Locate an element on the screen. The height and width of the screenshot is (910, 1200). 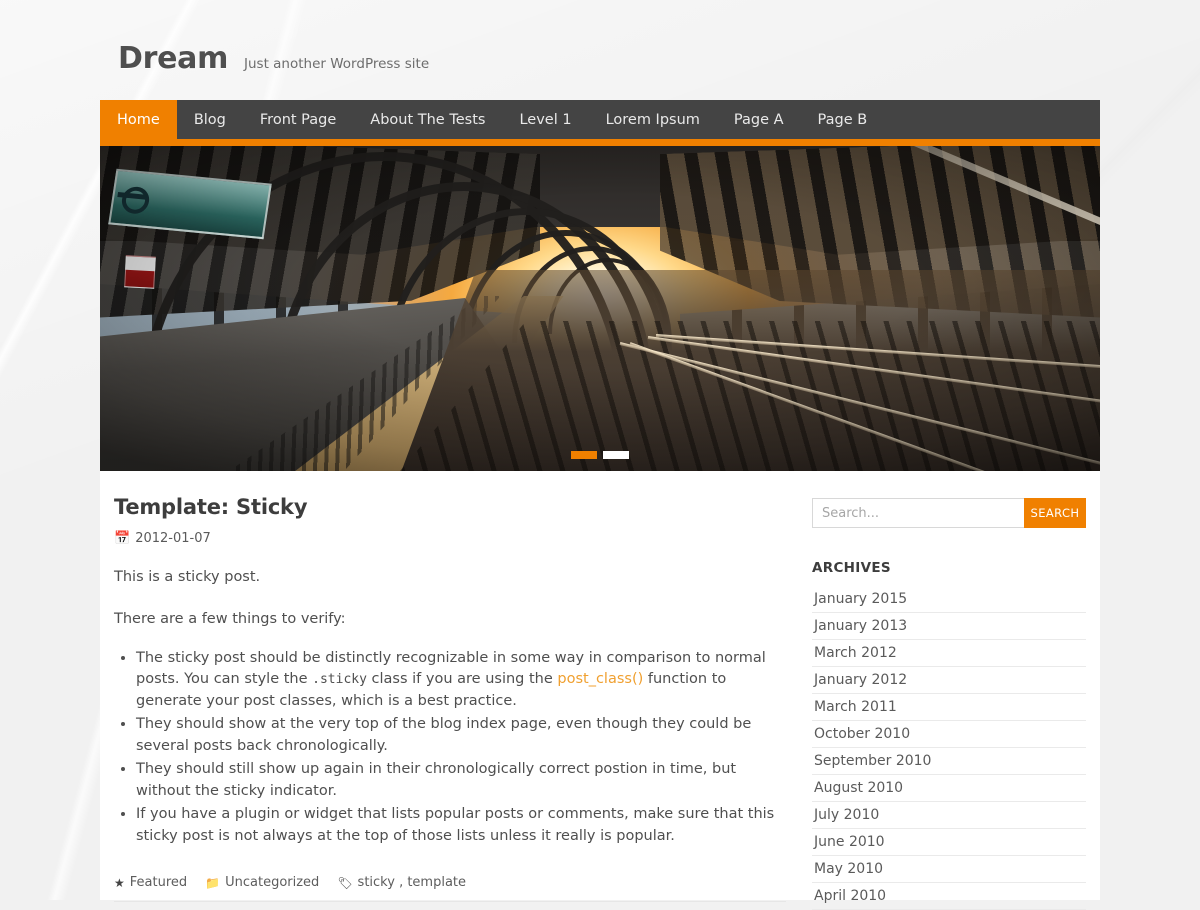
bullet-1-code: .sticky is located at coordinates (339, 680).